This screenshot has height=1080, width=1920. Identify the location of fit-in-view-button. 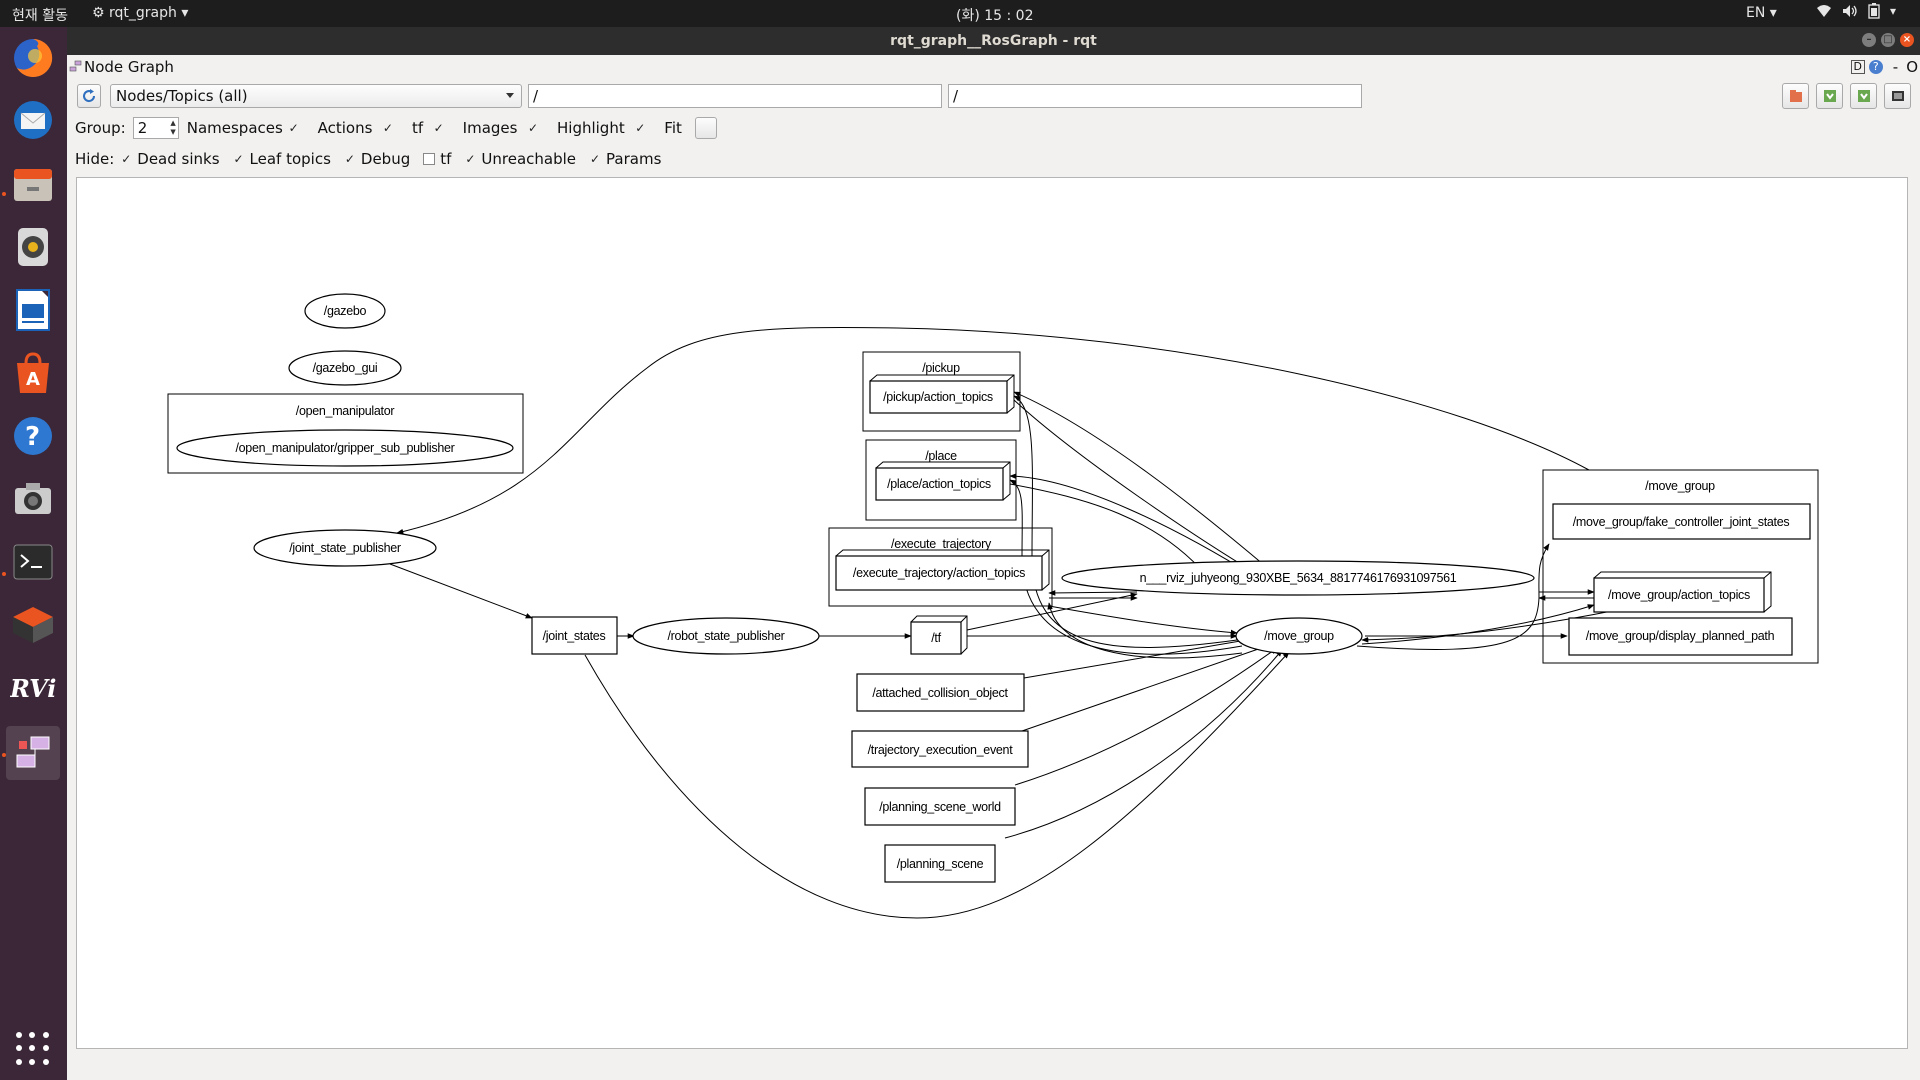
(705, 128).